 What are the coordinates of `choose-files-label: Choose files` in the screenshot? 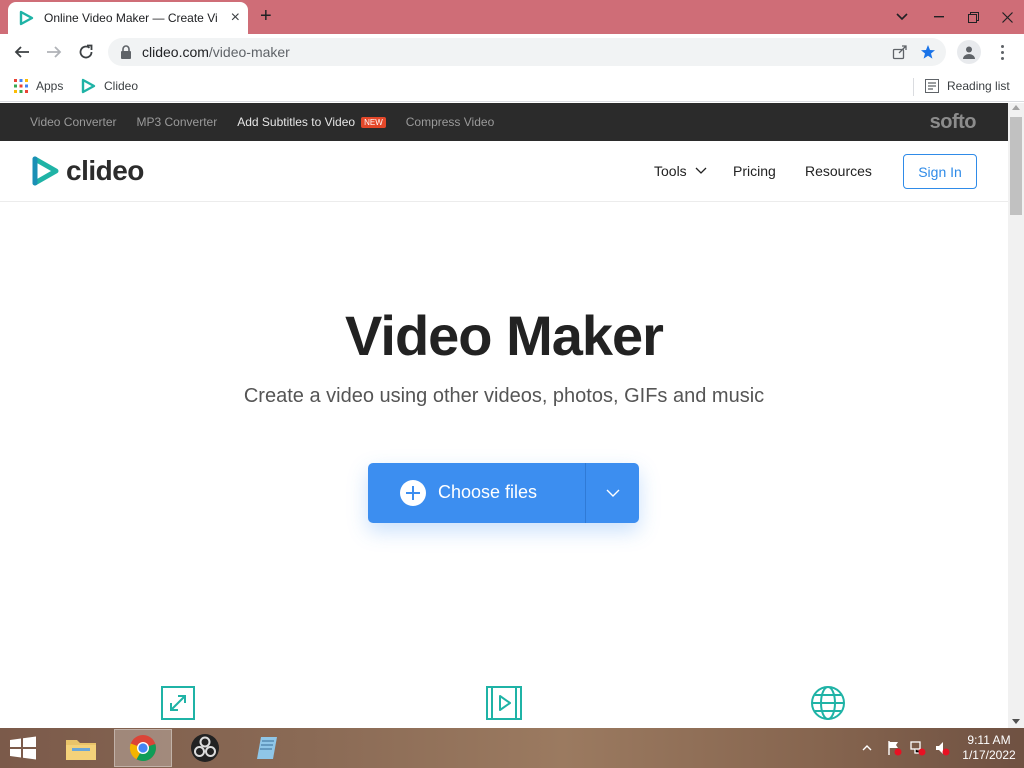 It's located at (488, 492).